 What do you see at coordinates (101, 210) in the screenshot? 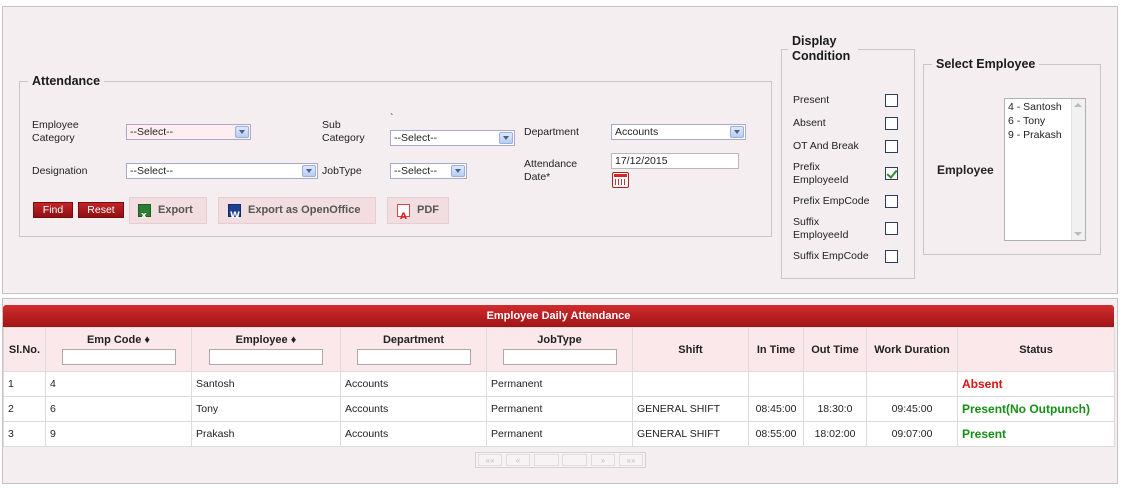
I see `reset-button: Reset` at bounding box center [101, 210].